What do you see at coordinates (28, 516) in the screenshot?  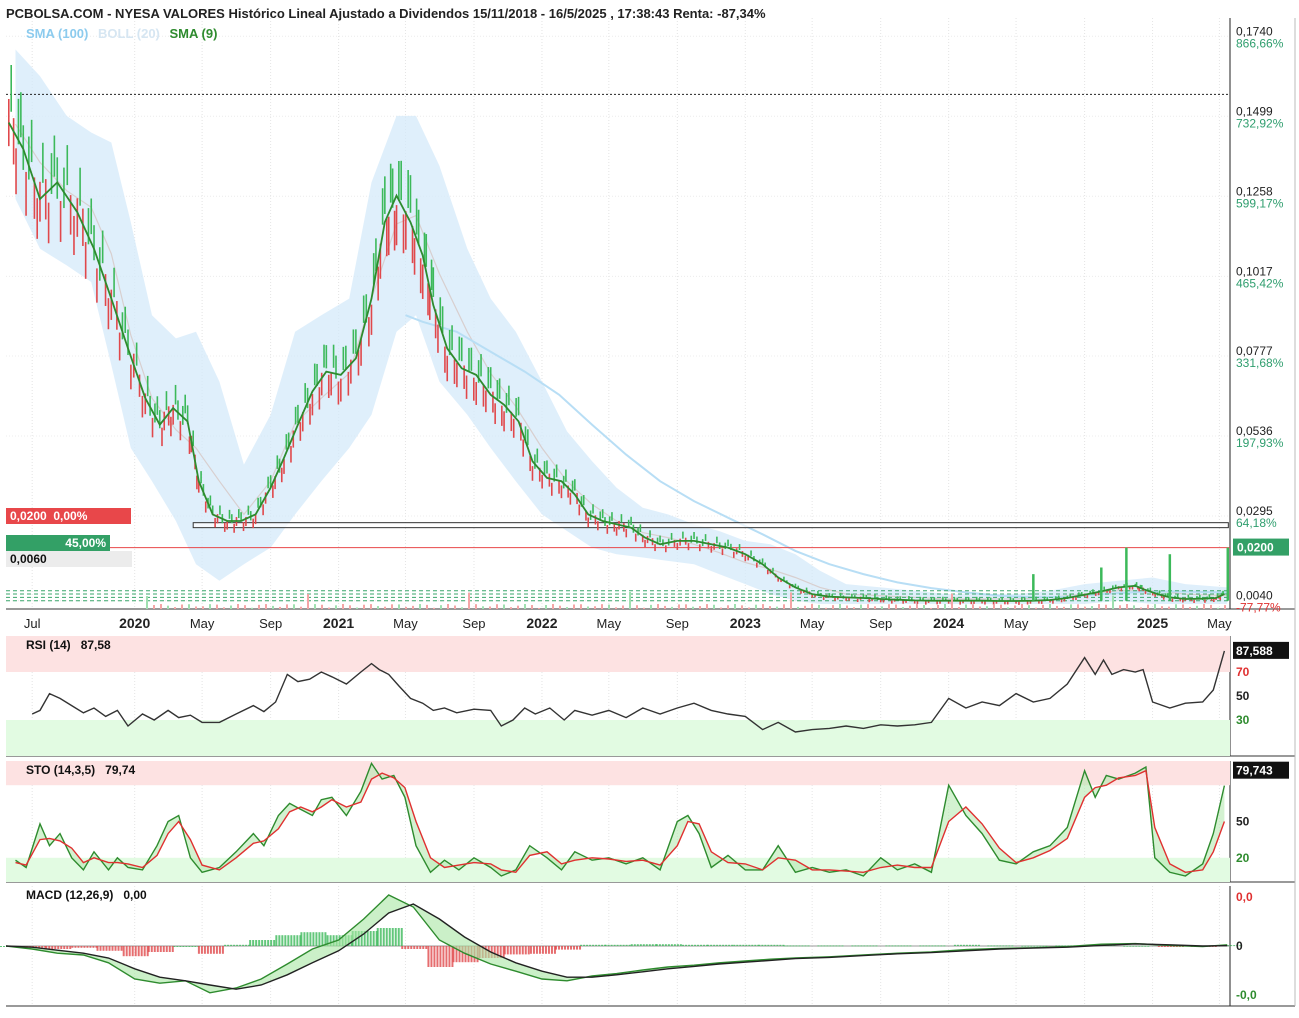 I see `left-price-tag-price: 0,0200` at bounding box center [28, 516].